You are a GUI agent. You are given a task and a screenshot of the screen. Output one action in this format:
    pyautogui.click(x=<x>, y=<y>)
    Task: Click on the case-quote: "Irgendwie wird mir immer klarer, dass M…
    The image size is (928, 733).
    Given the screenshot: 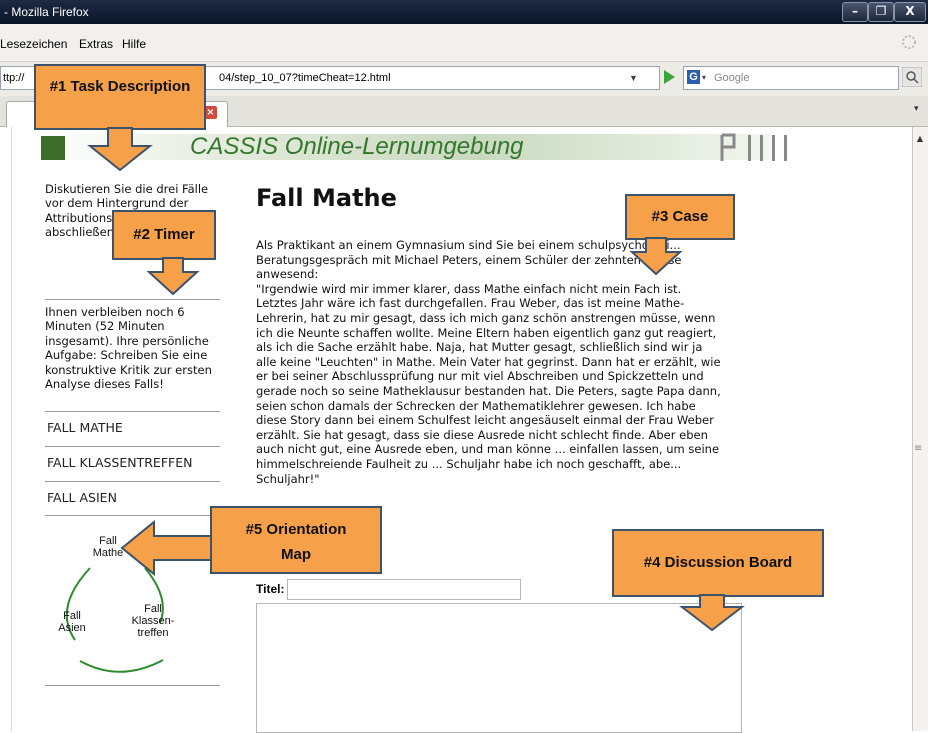 What is the action you would take?
    pyautogui.click(x=488, y=383)
    